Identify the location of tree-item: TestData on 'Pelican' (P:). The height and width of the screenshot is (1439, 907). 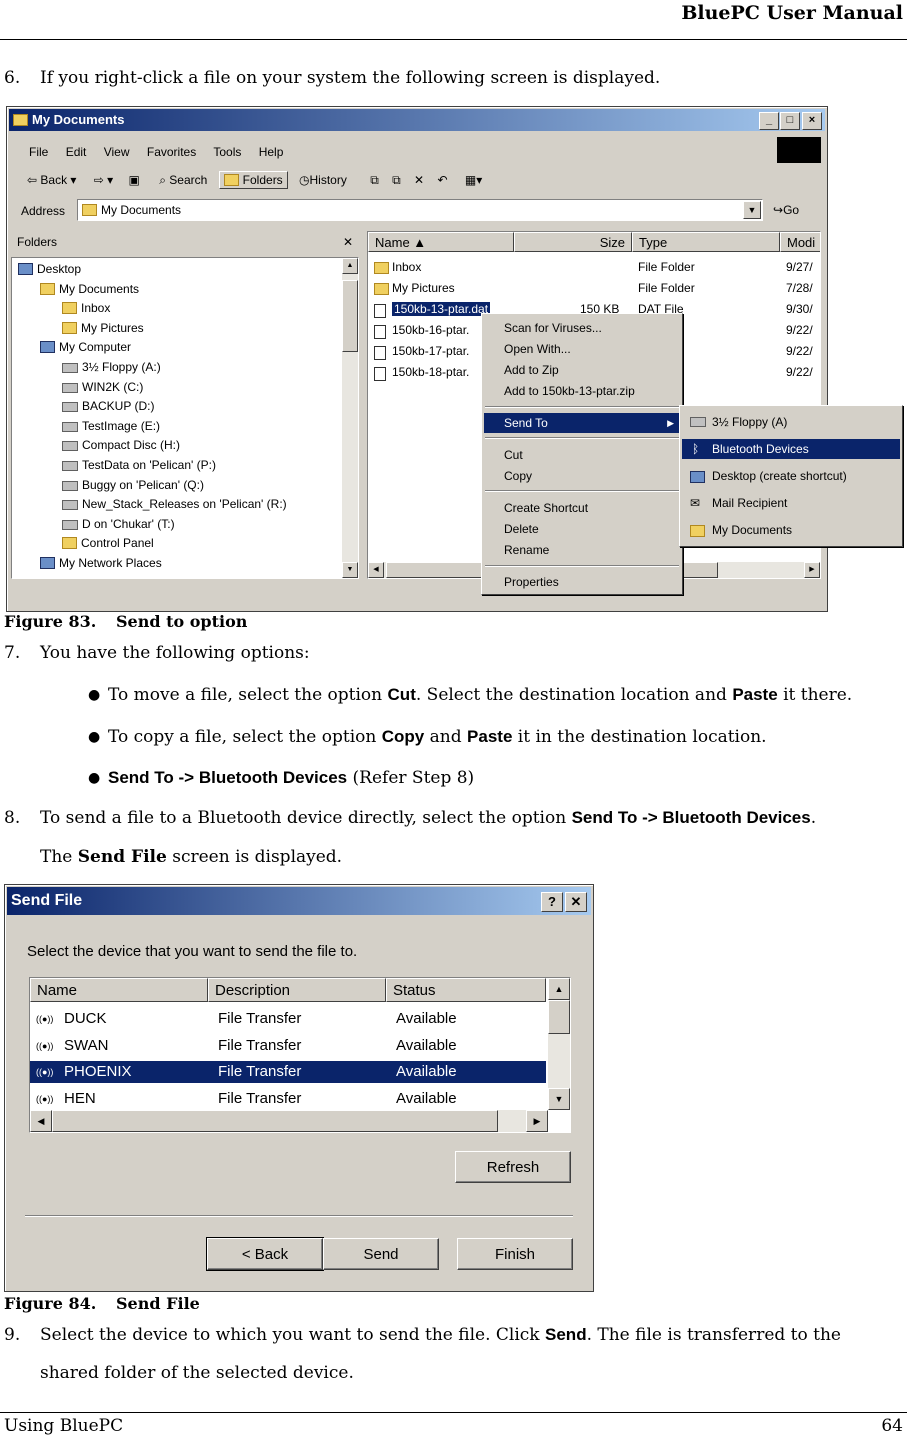
(139, 465).